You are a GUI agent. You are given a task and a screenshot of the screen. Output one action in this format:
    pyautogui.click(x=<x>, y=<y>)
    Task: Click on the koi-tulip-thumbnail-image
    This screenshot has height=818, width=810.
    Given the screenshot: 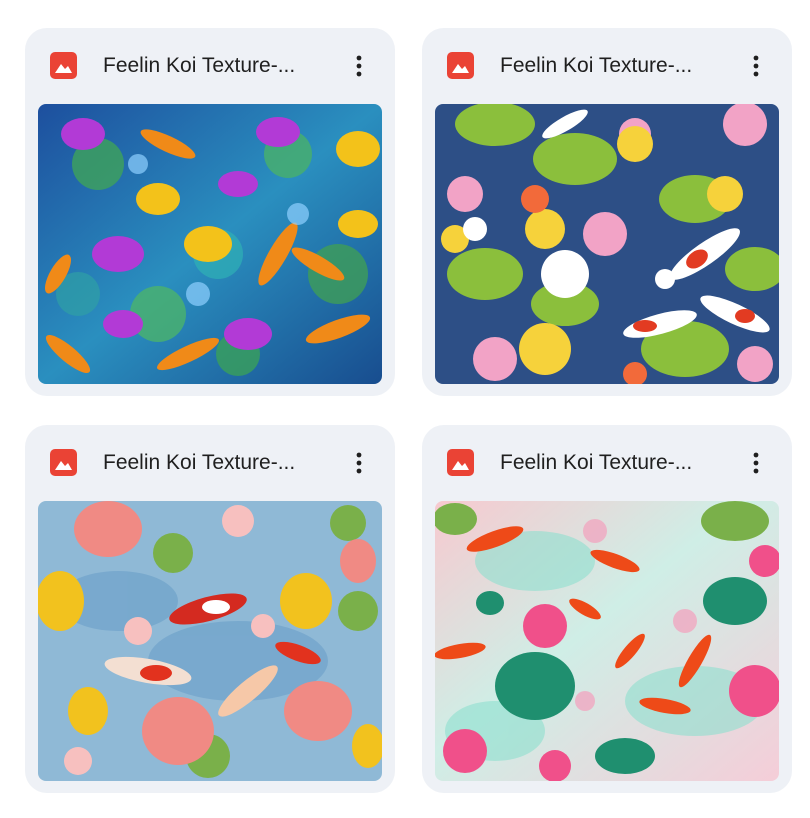 What is the action you would take?
    pyautogui.click(x=210, y=641)
    